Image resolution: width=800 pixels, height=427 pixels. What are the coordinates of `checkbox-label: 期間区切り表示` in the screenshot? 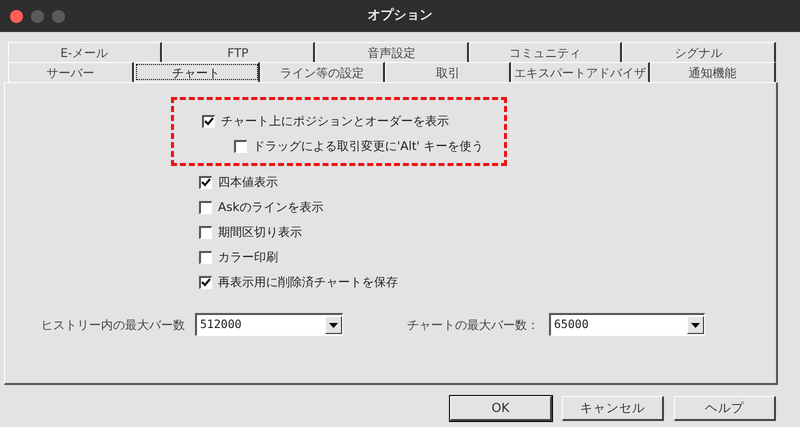 It's located at (260, 232).